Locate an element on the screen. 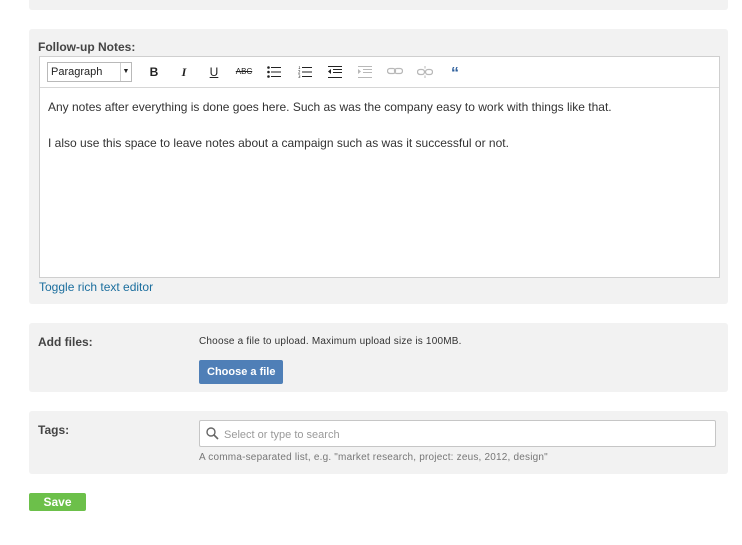 The width and height of the screenshot is (742, 545). bullet-list-icon is located at coordinates (274, 72).